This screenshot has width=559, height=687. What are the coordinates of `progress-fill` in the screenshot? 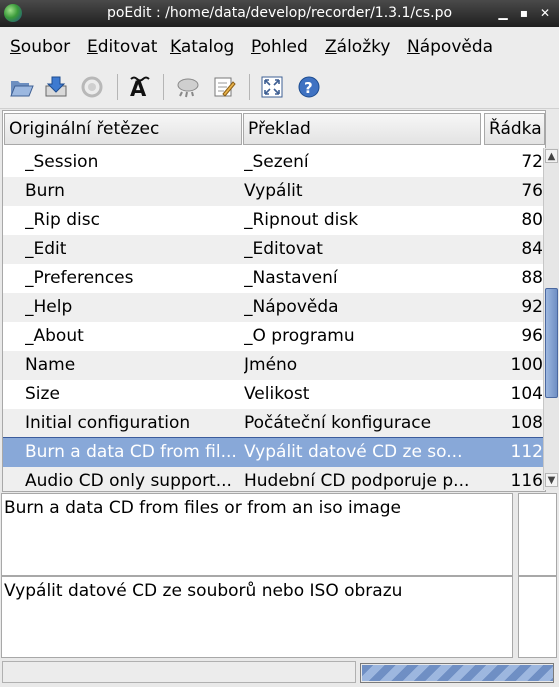 It's located at (457, 673).